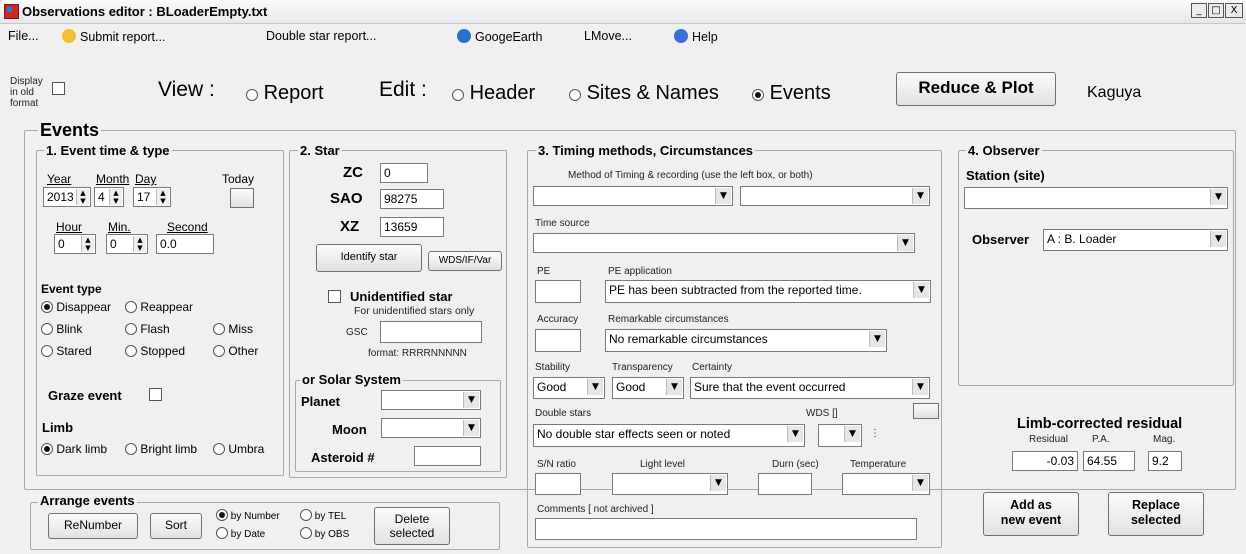 Image resolution: width=1246 pixels, height=554 pixels. Describe the element at coordinates (447, 456) in the screenshot. I see `asteroid-input` at that location.